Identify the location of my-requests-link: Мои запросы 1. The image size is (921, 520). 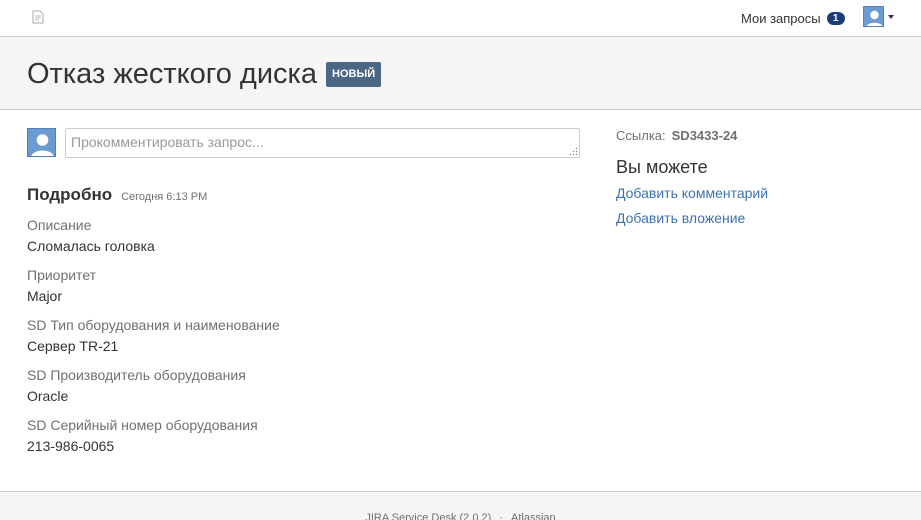
(793, 18).